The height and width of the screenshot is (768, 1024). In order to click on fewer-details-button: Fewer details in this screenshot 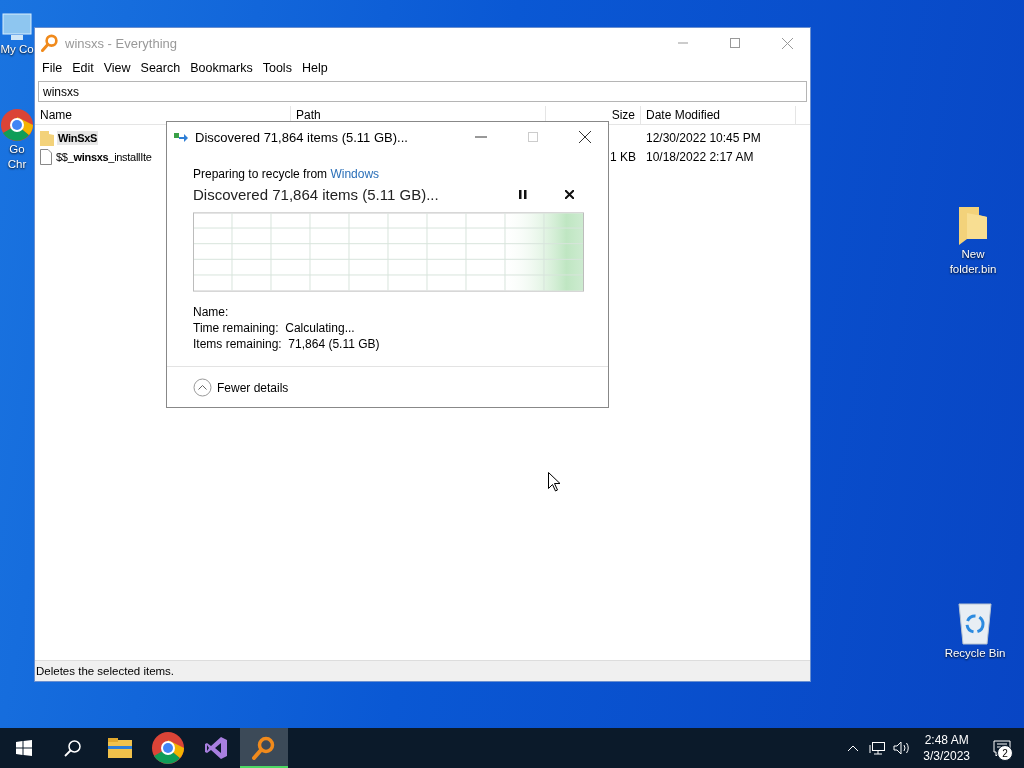, I will do `click(241, 387)`.